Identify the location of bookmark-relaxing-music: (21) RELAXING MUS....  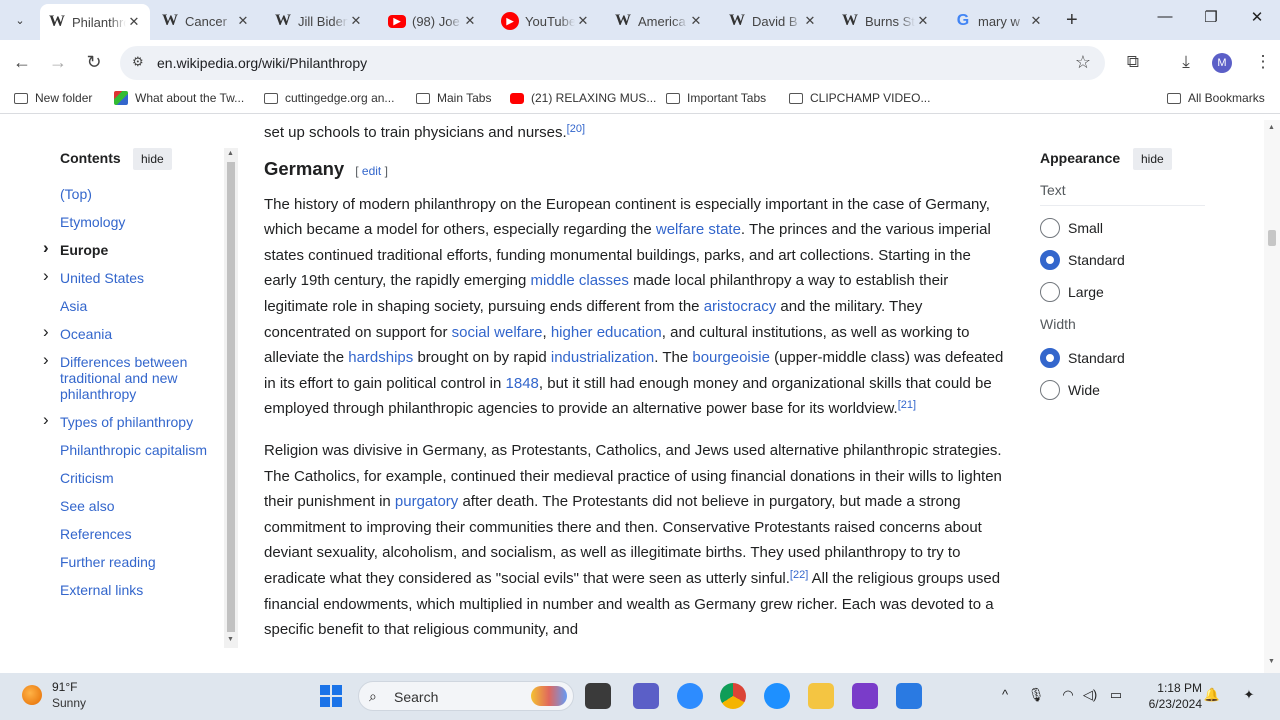
(583, 98).